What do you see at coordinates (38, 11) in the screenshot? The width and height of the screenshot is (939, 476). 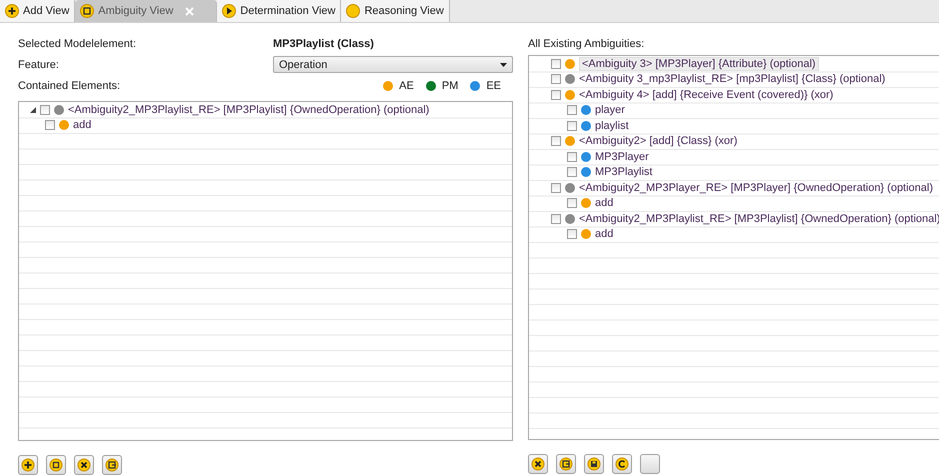 I see `tab: Add View` at bounding box center [38, 11].